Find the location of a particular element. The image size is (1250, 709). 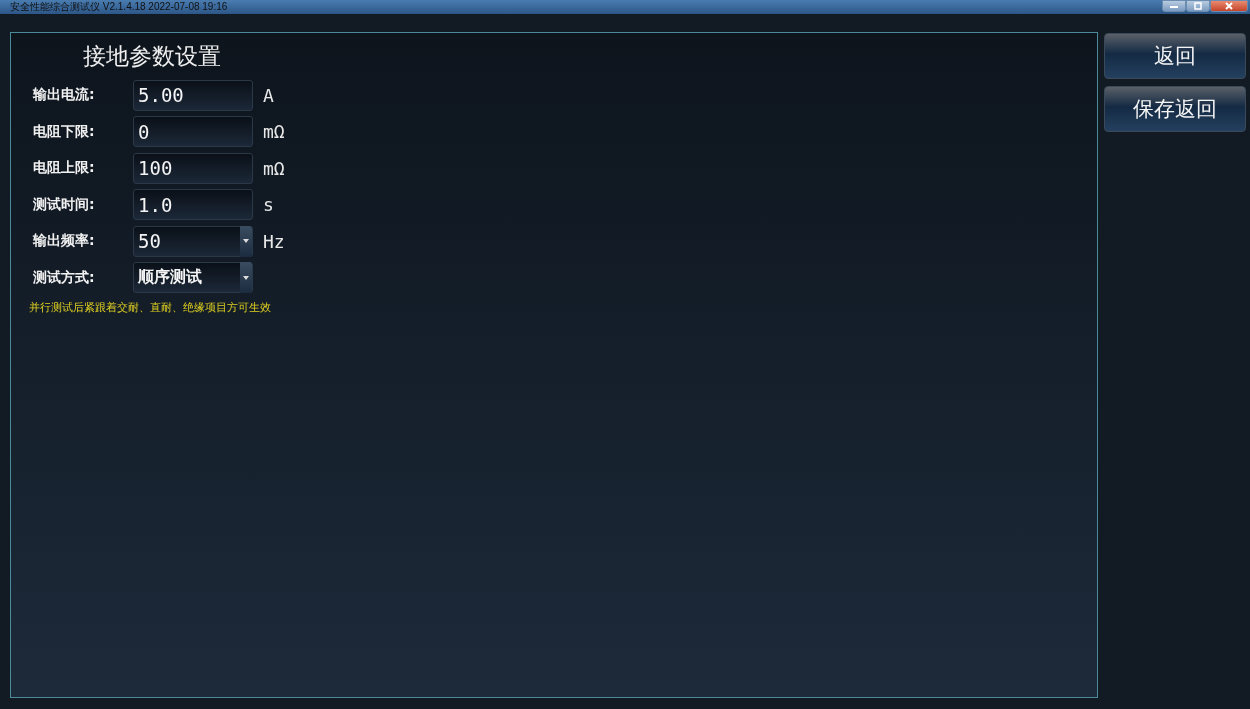

minimize-icon is located at coordinates (1174, 6).